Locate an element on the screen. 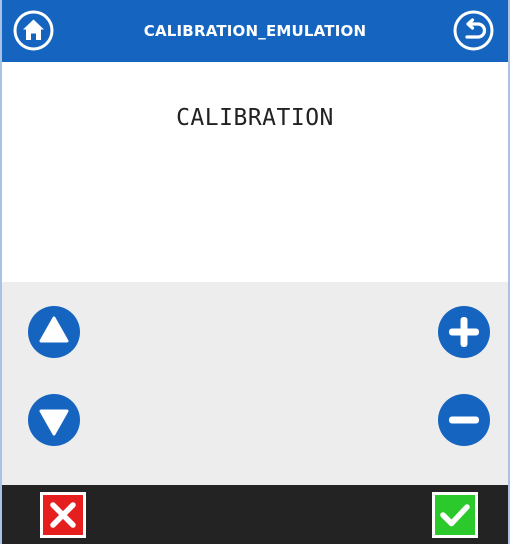 The height and width of the screenshot is (544, 510). confirm-button is located at coordinates (455, 515).